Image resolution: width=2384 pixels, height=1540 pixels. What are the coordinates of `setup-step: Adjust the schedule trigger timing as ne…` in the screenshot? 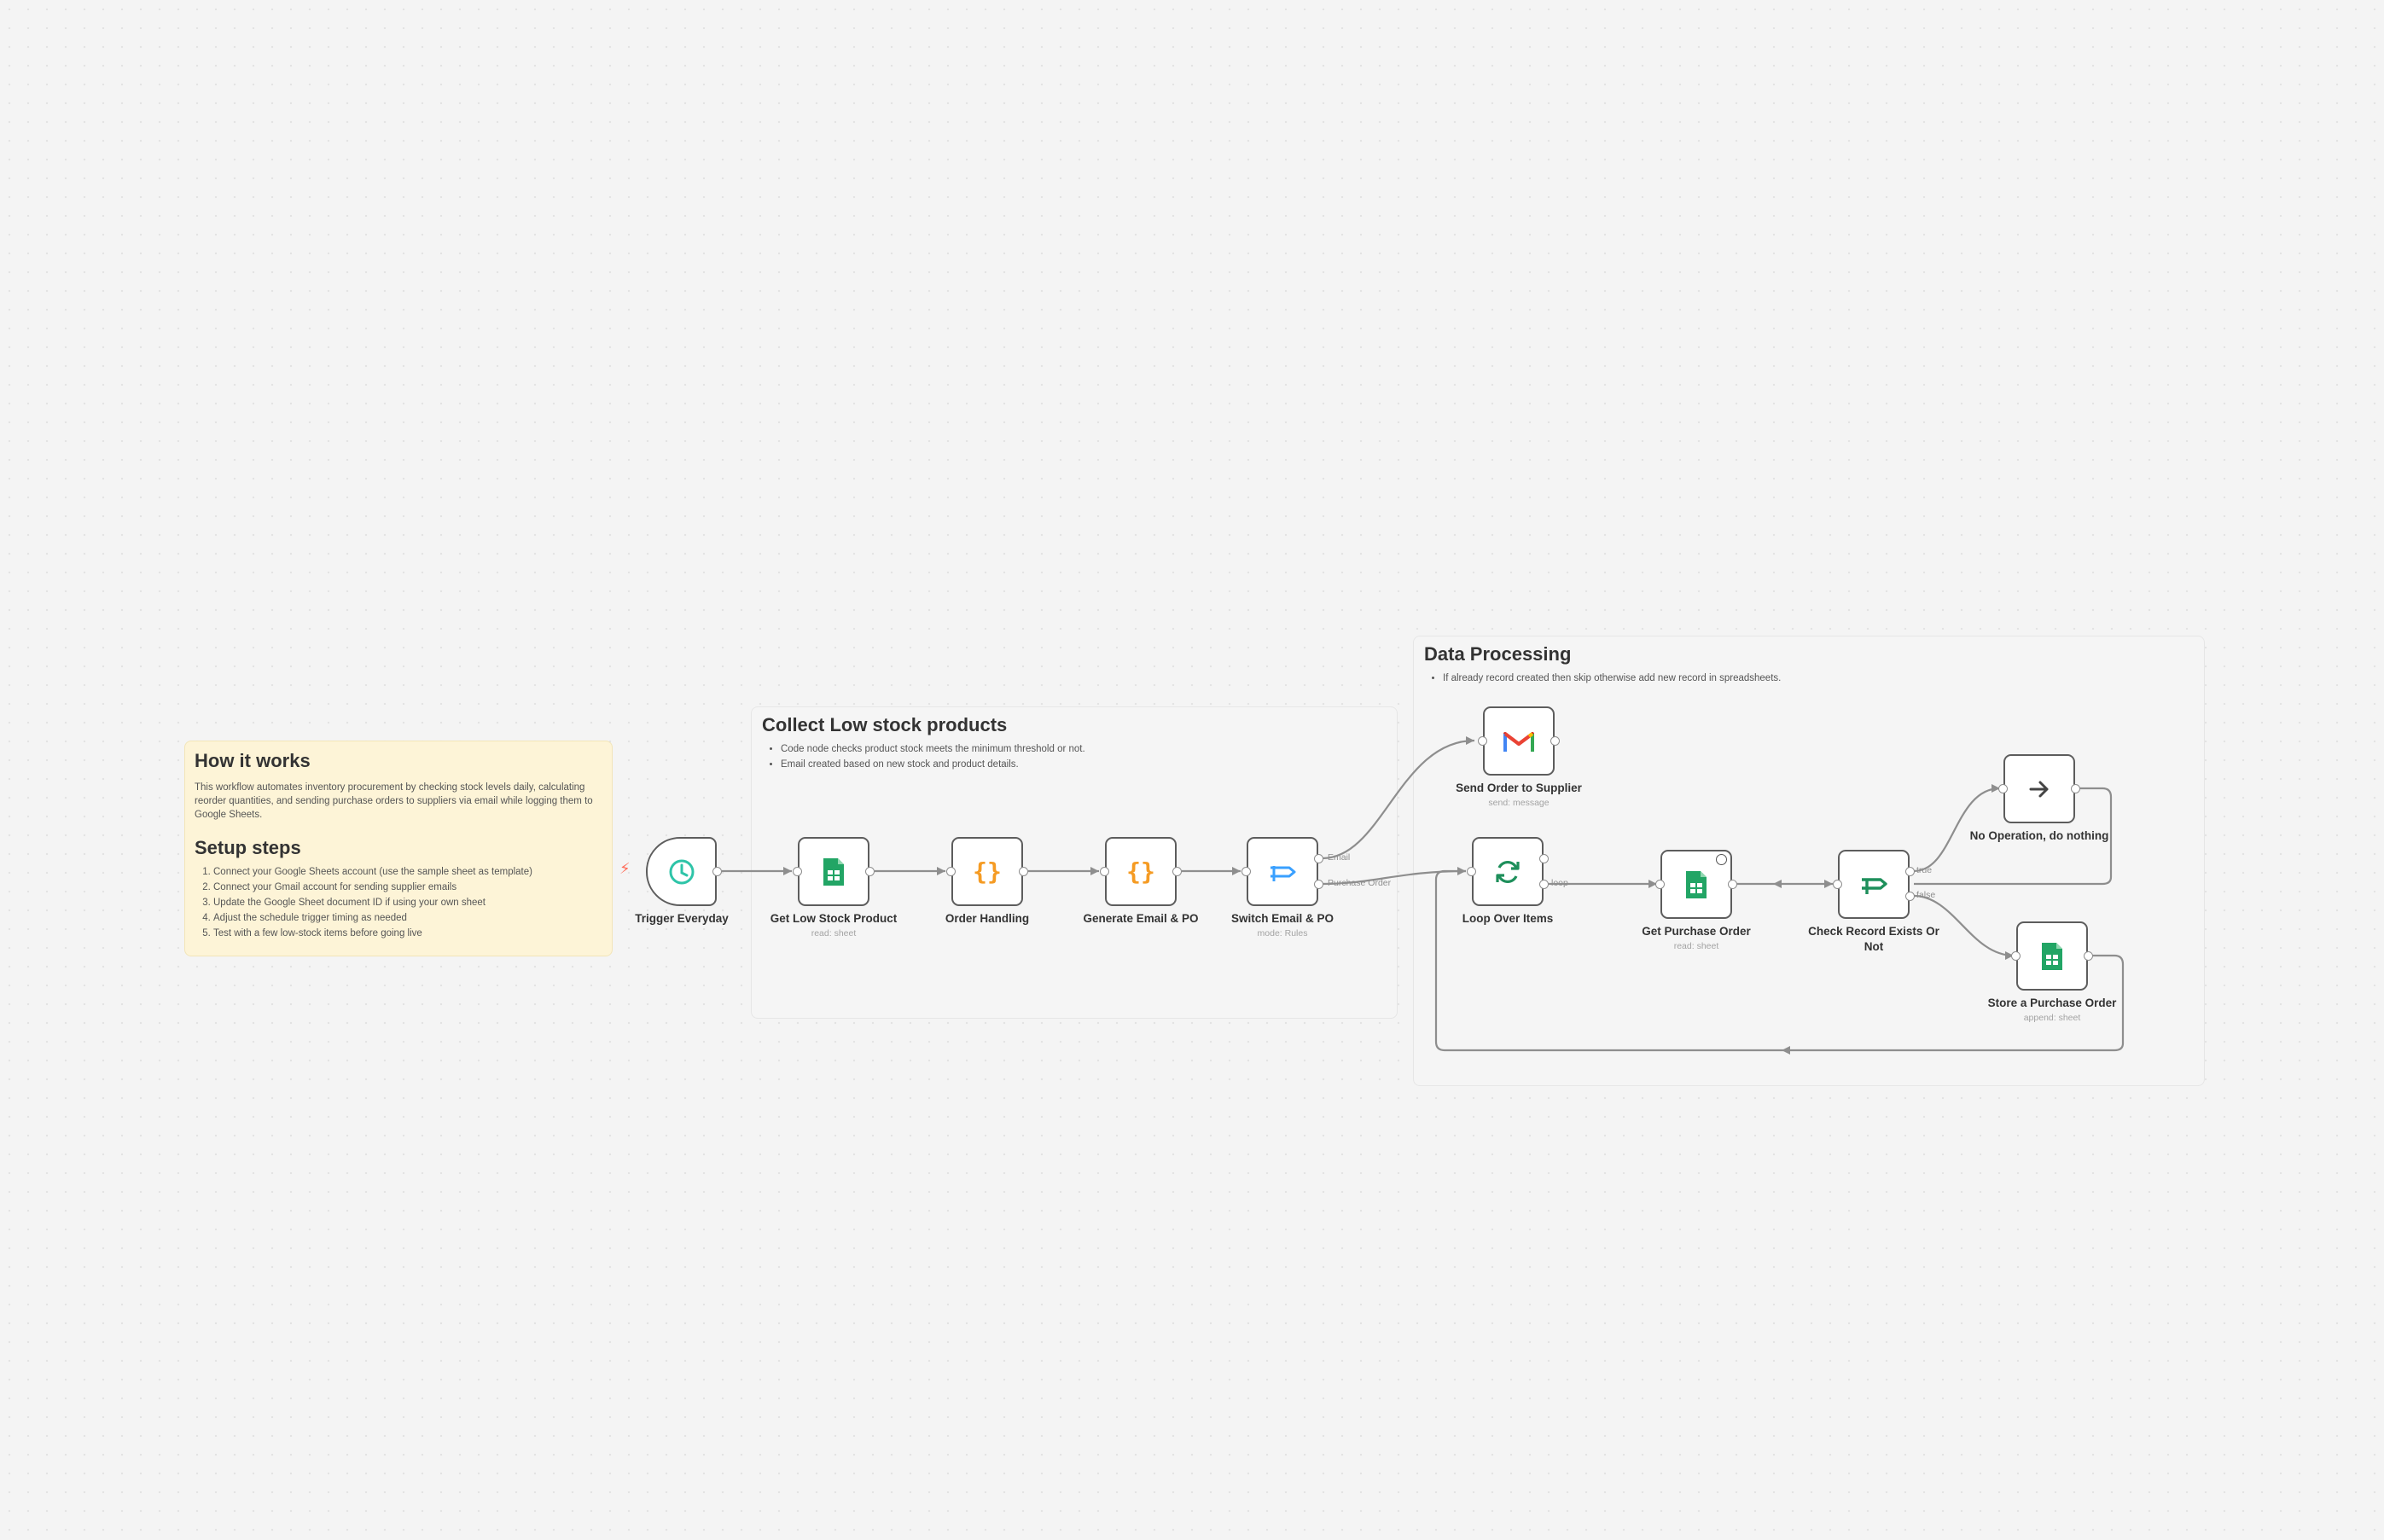 It's located at (408, 918).